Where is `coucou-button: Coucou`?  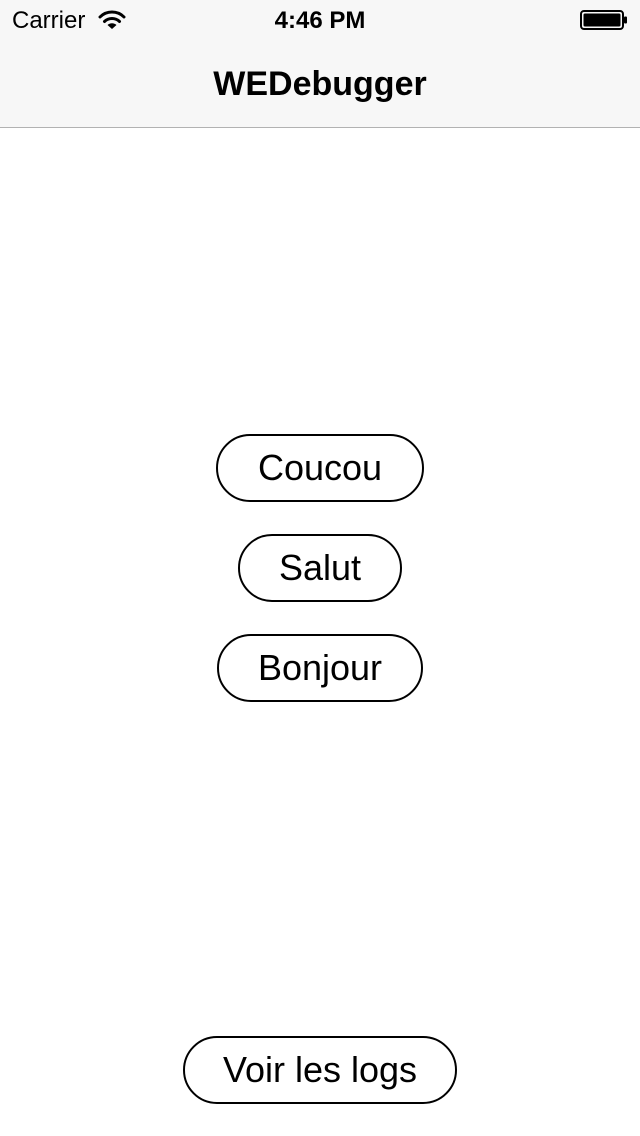 coucou-button: Coucou is located at coordinates (320, 468).